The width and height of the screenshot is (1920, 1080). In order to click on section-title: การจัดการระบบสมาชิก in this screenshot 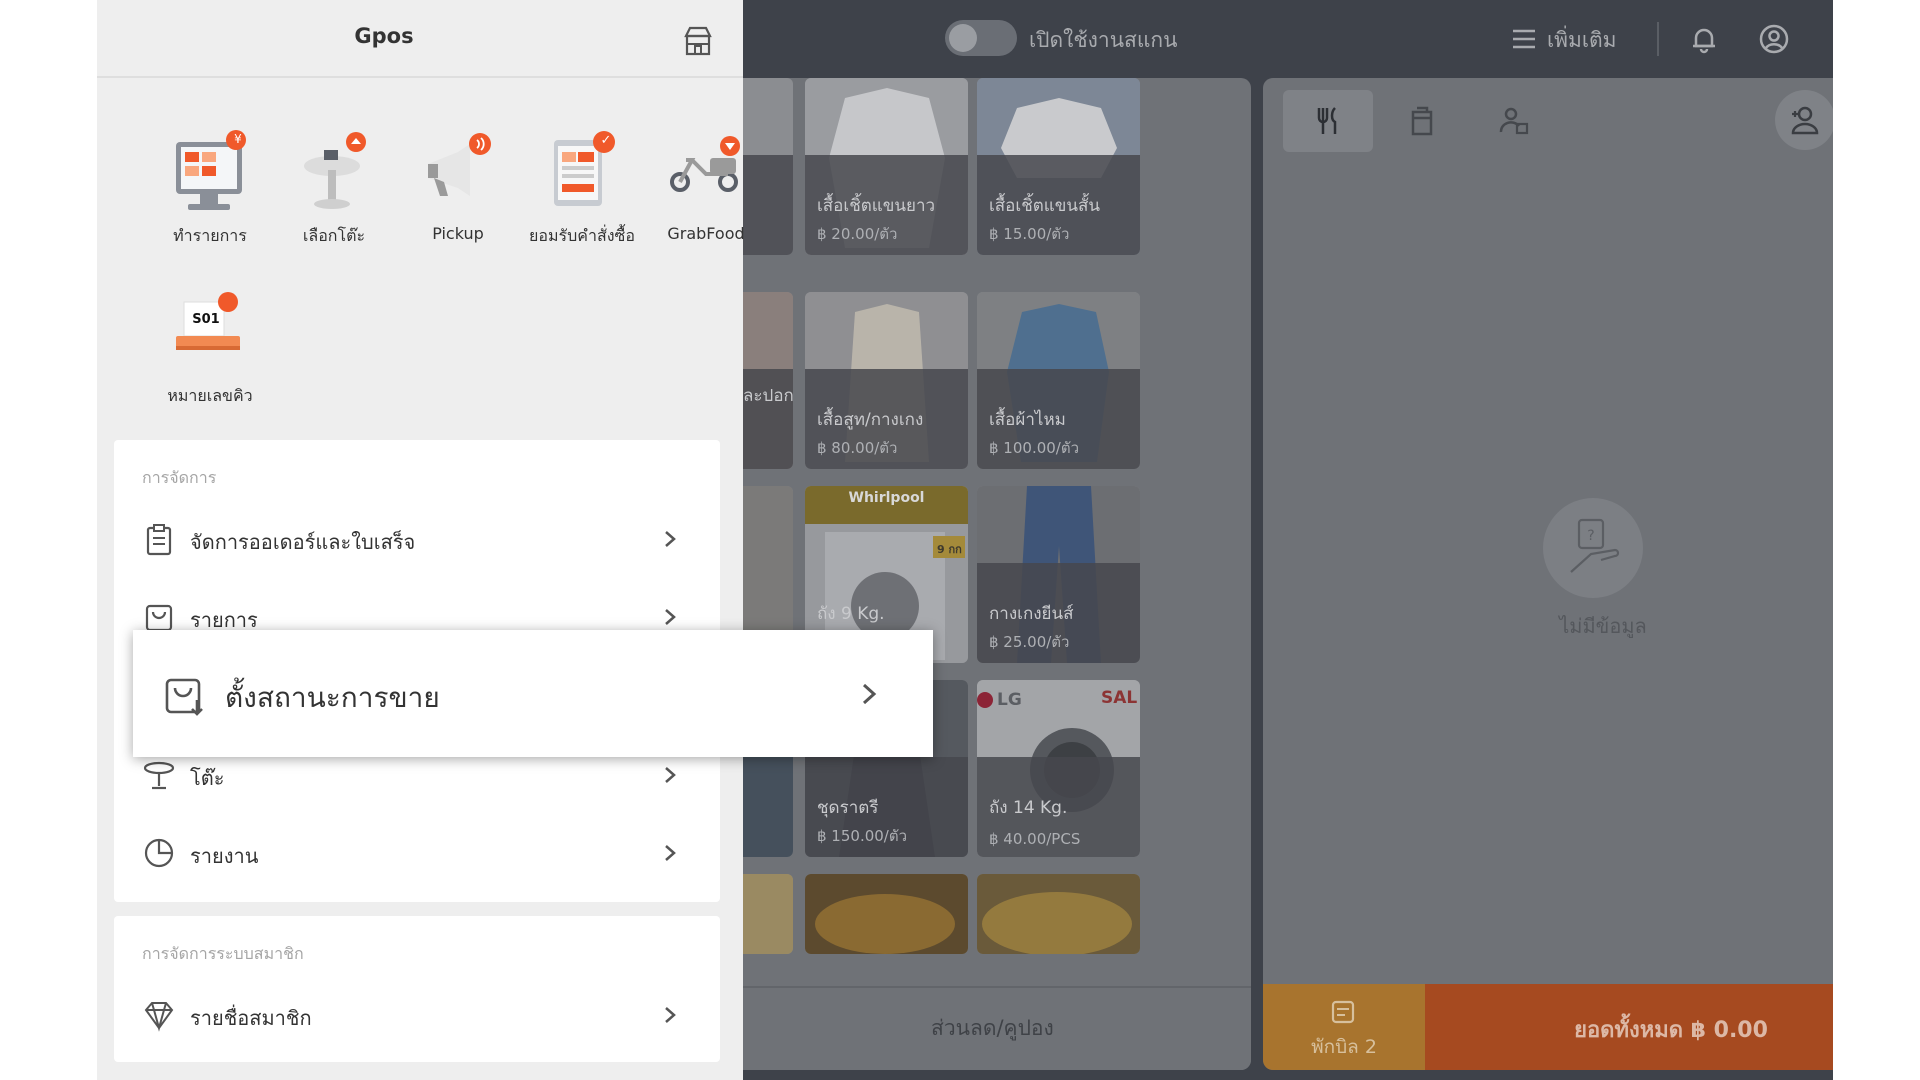, I will do `click(223, 953)`.